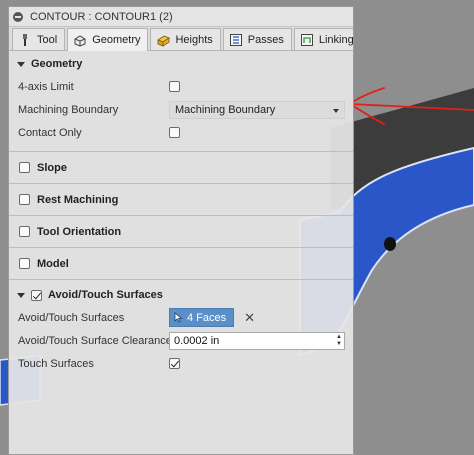 Image resolution: width=474 pixels, height=455 pixels. I want to click on cursor-arrow-icon, so click(178, 317).